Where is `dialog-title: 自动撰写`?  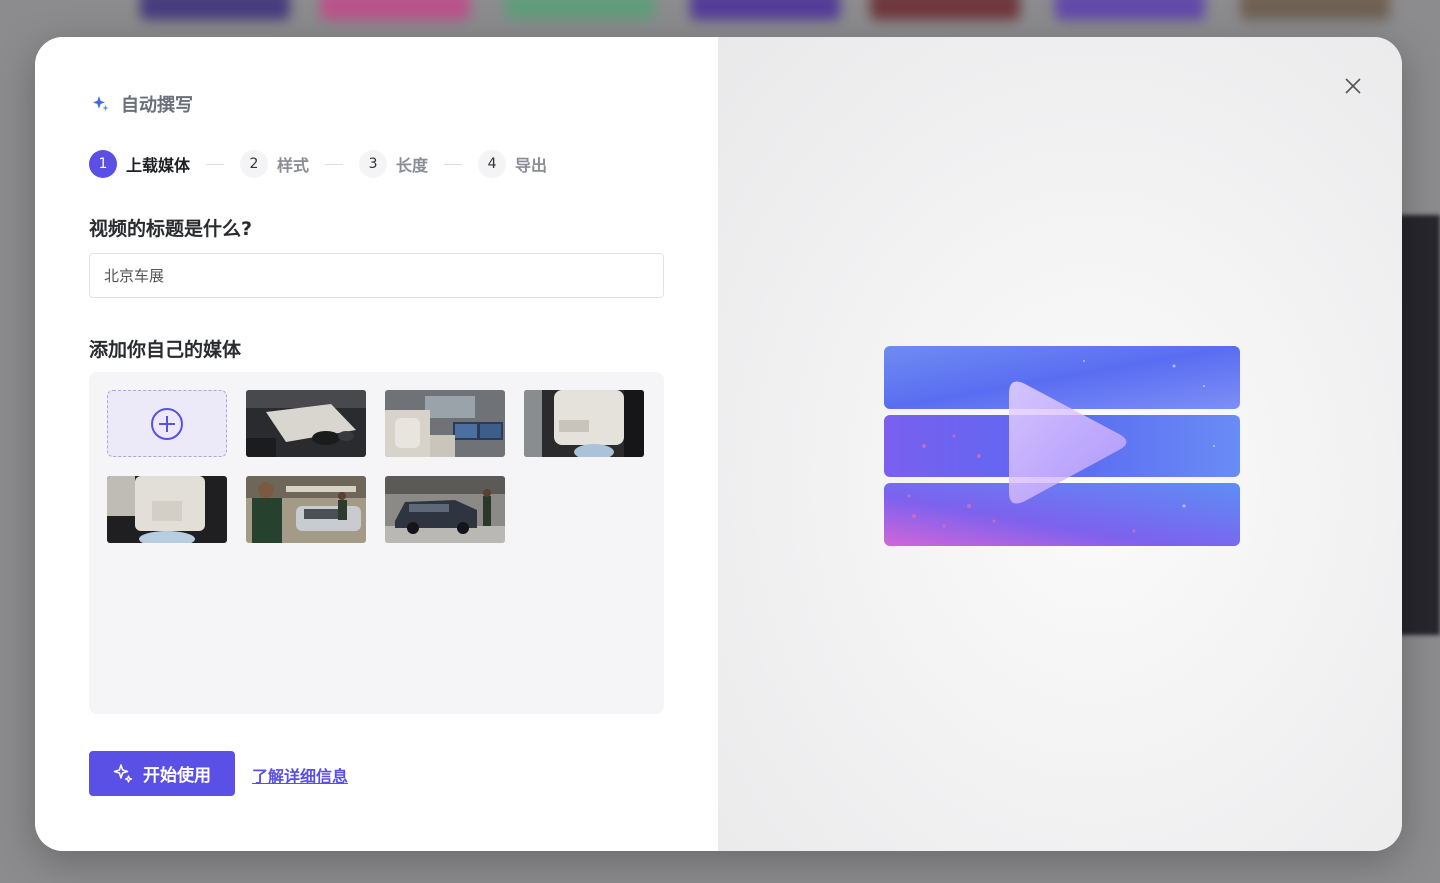 dialog-title: 自动撰写 is located at coordinates (157, 105).